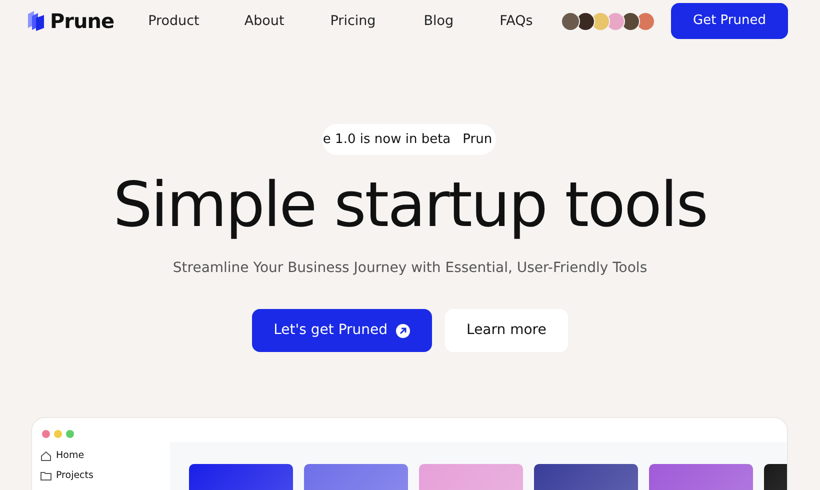 This screenshot has width=820, height=490. Describe the element at coordinates (46, 456) in the screenshot. I see `home-icon` at that location.